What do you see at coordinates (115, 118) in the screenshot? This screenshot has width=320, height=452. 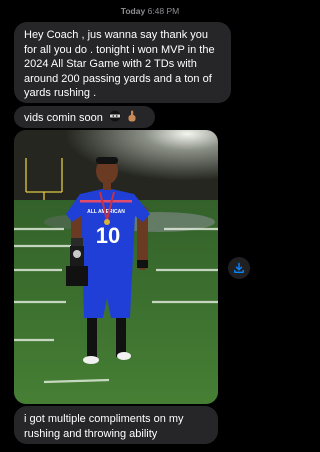 I see `ninja-emoji` at bounding box center [115, 118].